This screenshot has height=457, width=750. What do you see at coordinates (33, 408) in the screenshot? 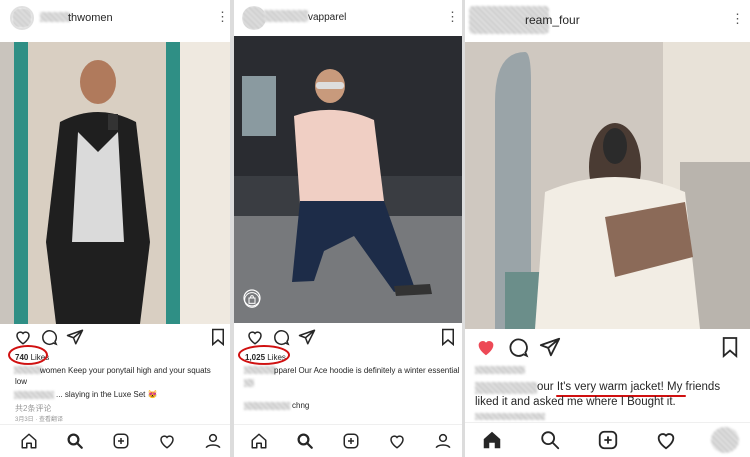
I see `view-comments-link: 共2条评论` at bounding box center [33, 408].